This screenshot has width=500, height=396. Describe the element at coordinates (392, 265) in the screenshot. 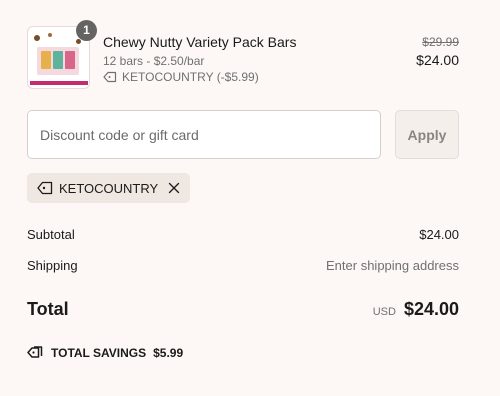

I see `shipping-value: Enter shipping address` at that location.